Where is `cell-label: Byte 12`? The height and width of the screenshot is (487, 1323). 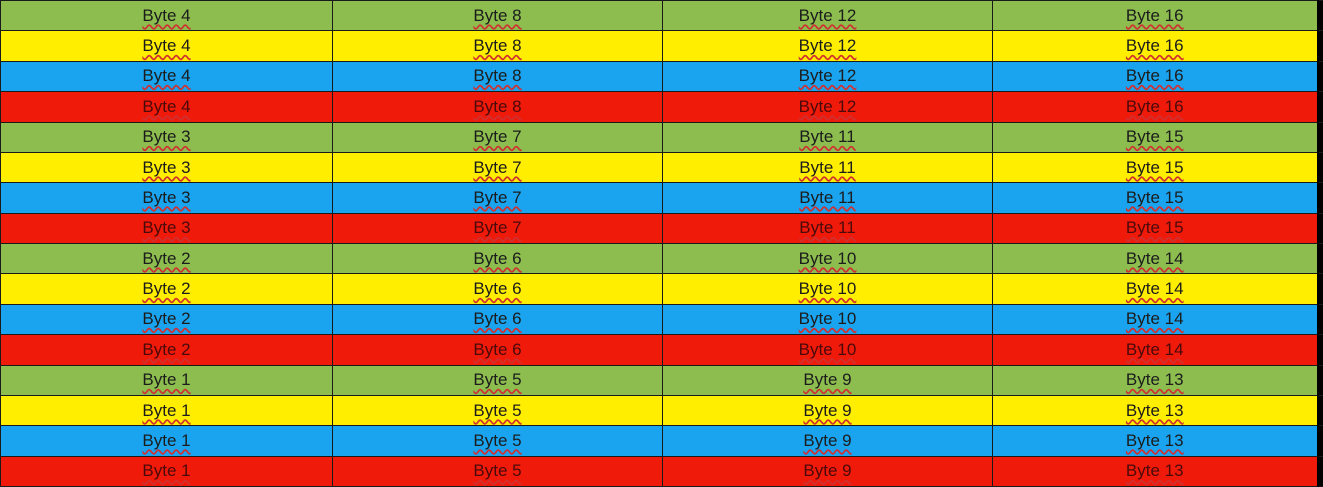 cell-label: Byte 12 is located at coordinates (827, 76).